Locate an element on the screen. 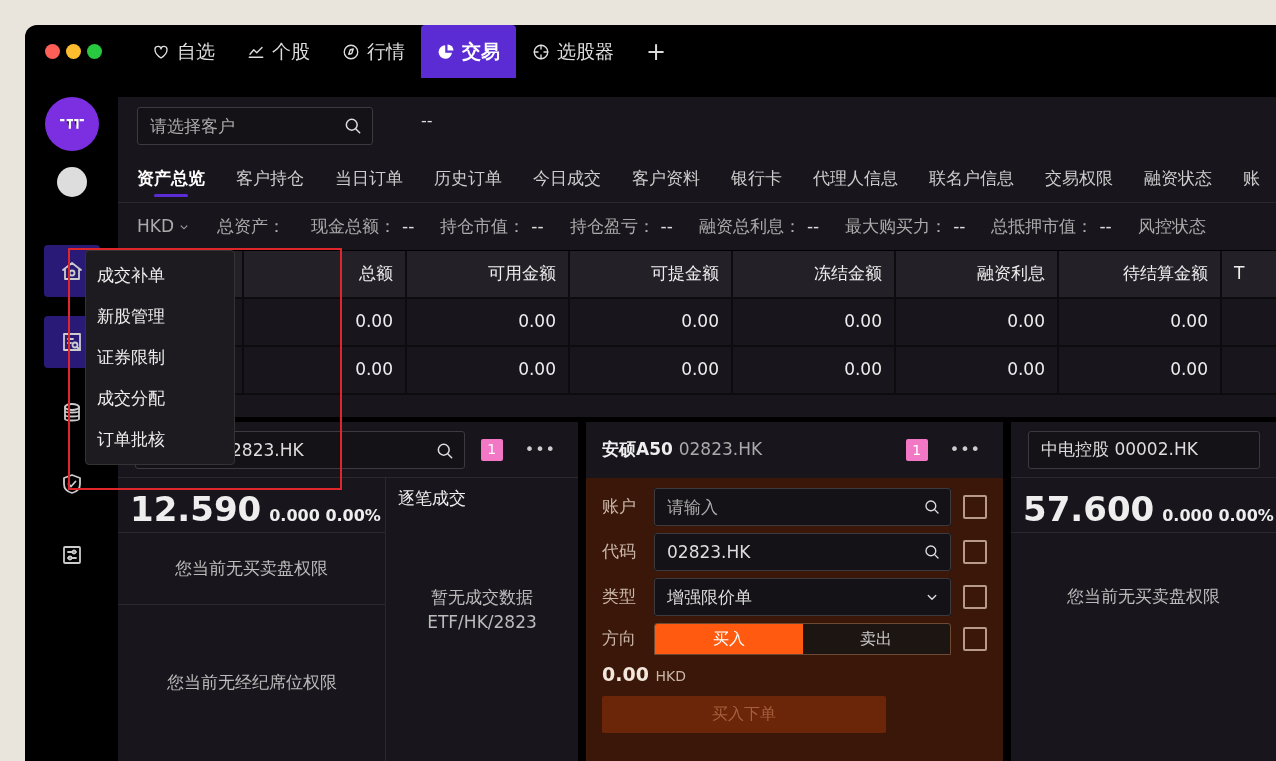 This screenshot has height=761, width=1276. app-tab: 个股 is located at coordinates (278, 51).